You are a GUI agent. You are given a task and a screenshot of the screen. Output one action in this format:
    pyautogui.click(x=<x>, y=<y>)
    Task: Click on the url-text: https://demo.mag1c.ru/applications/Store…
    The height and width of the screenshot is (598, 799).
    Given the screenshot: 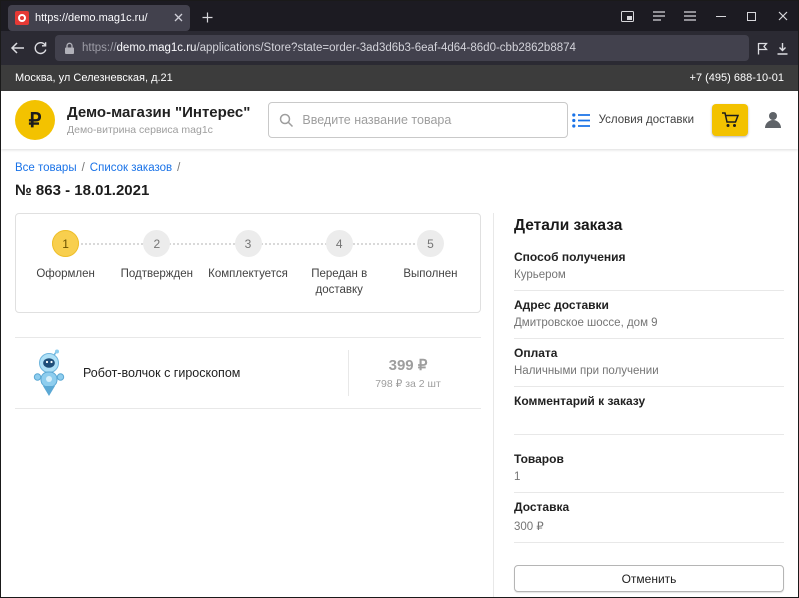 What is the action you would take?
    pyautogui.click(x=329, y=48)
    